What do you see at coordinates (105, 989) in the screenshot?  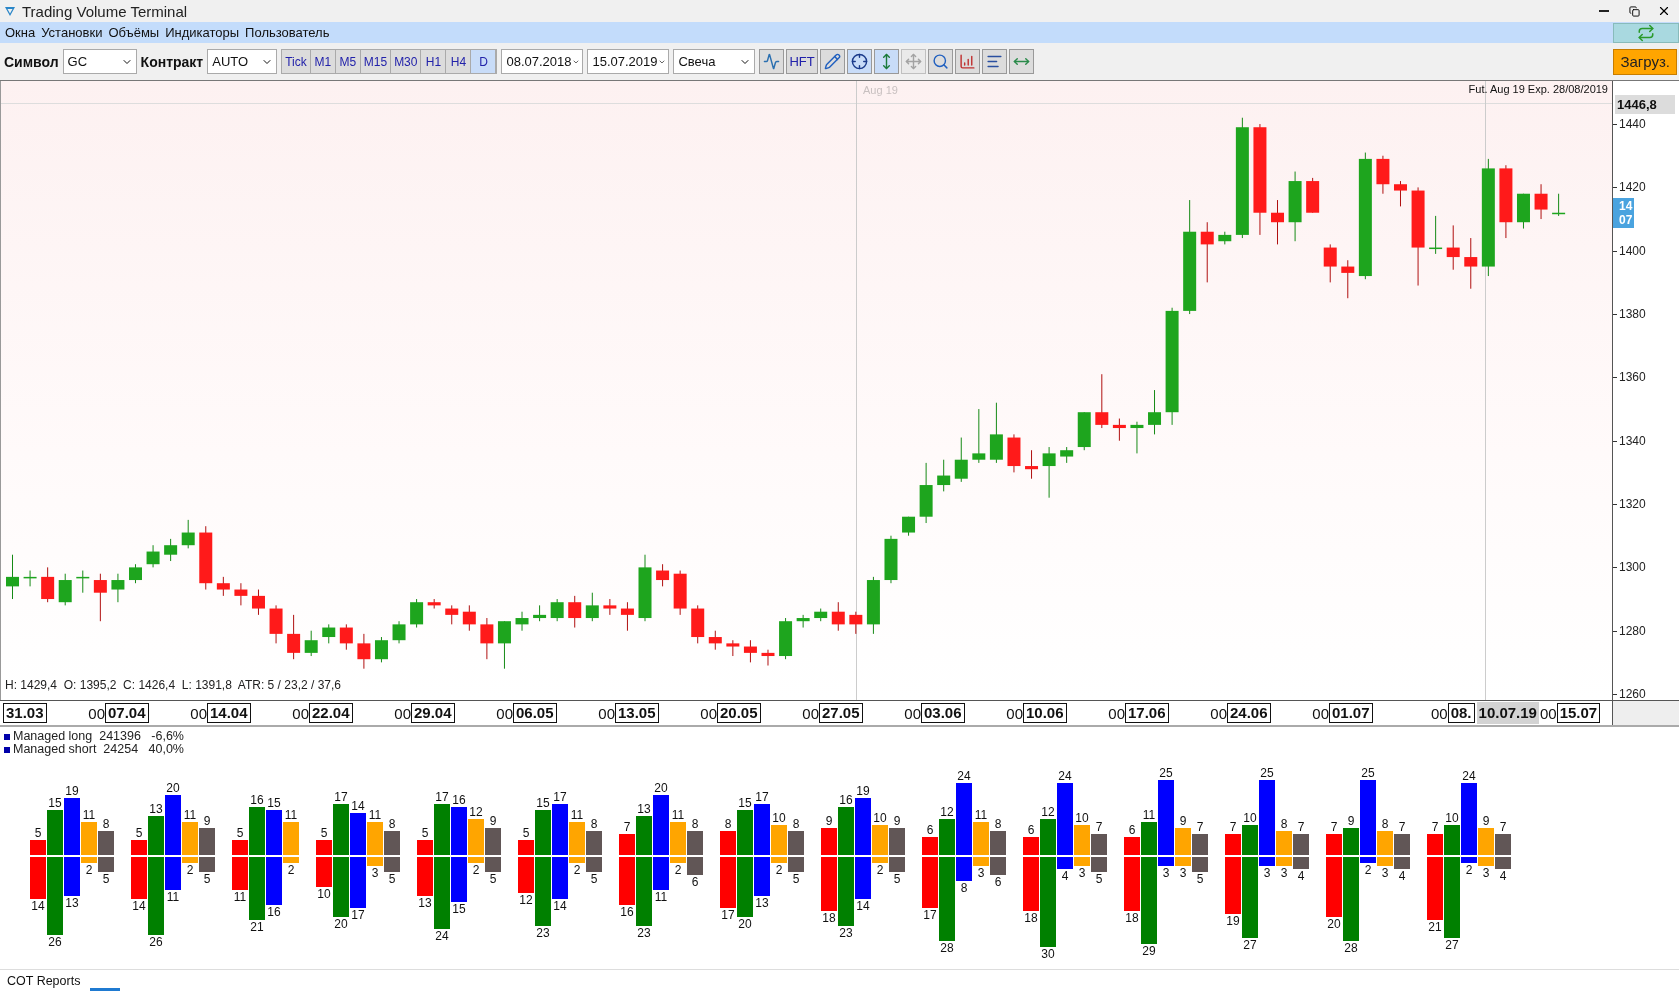 I see `tab-indicator` at bounding box center [105, 989].